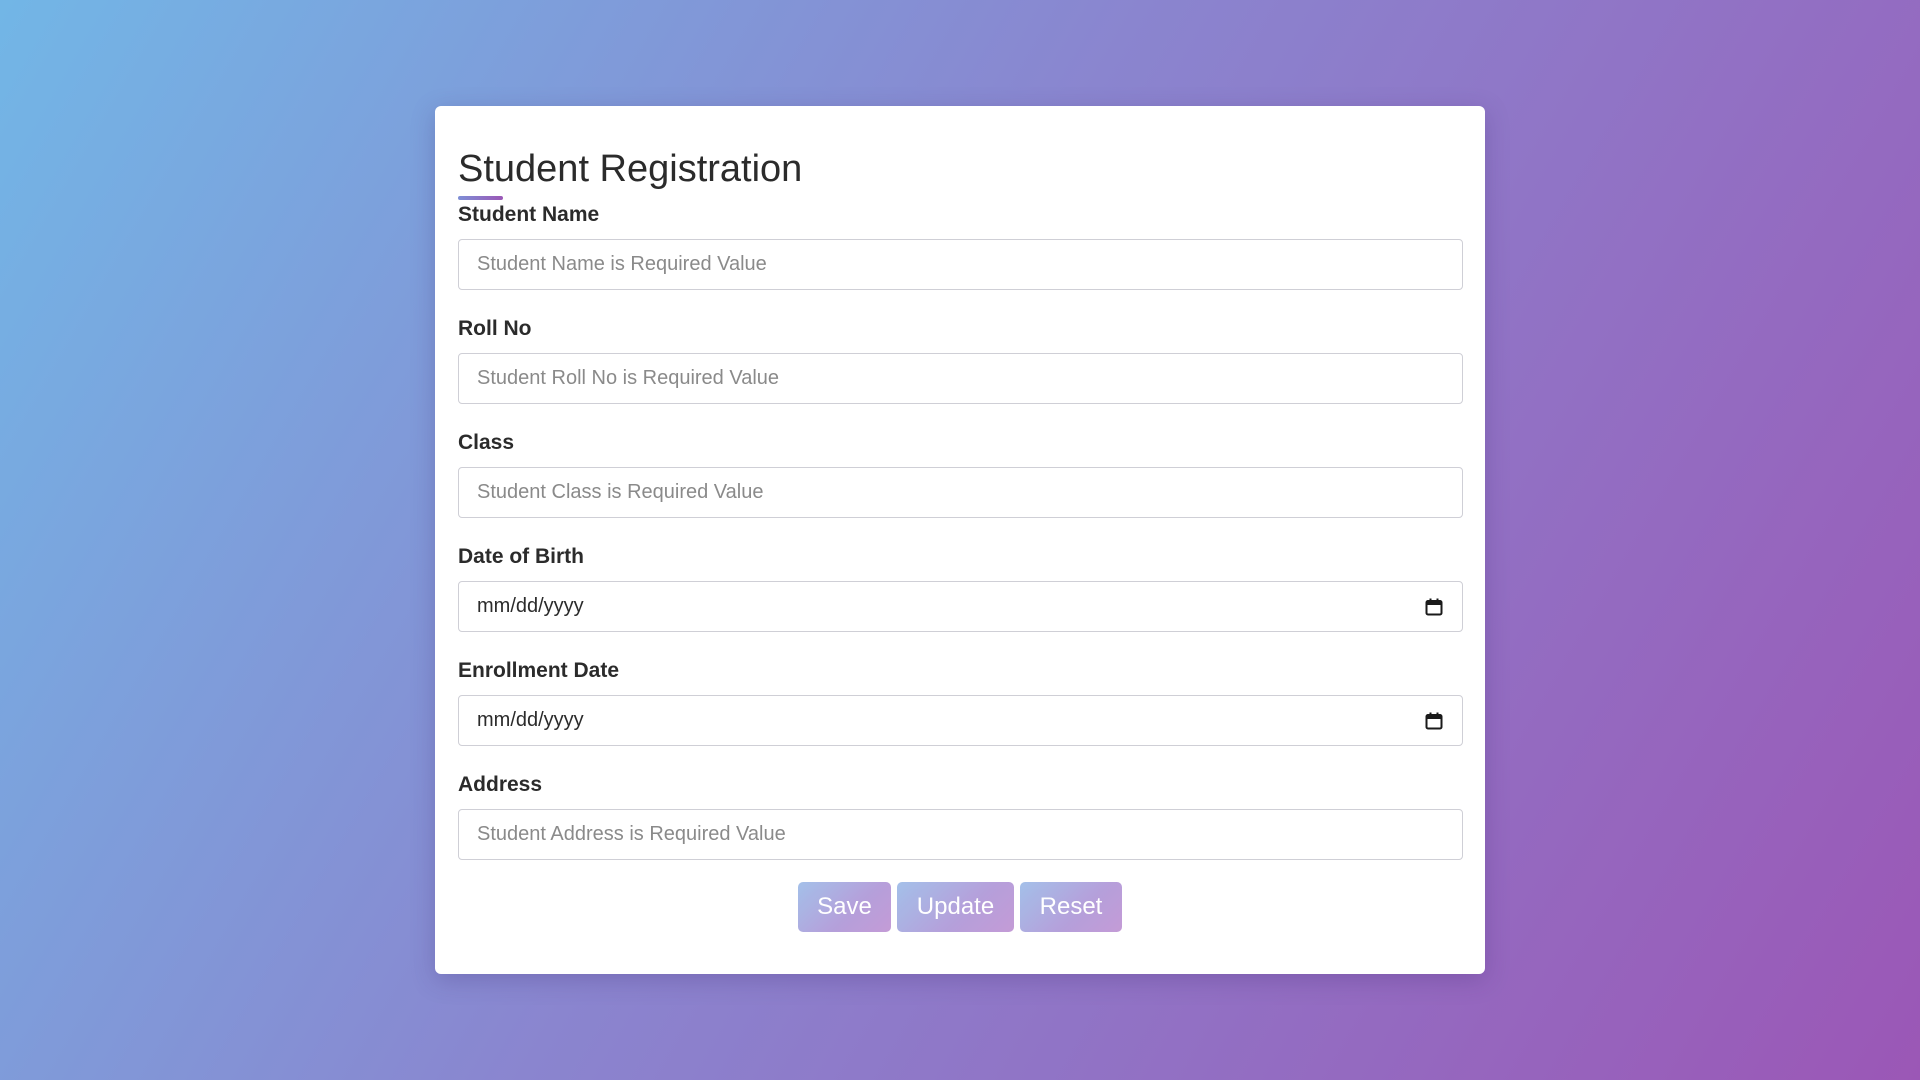 The width and height of the screenshot is (1920, 1080). I want to click on class-label: Class, so click(486, 442).